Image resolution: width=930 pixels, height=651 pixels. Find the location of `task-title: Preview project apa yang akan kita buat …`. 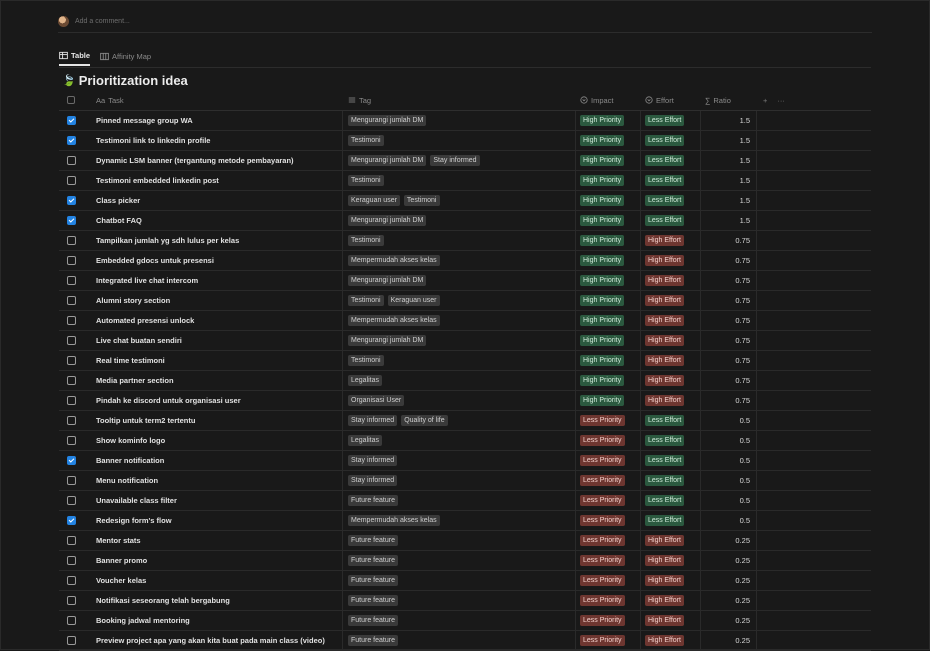

task-title: Preview project apa yang akan kita buat … is located at coordinates (210, 640).